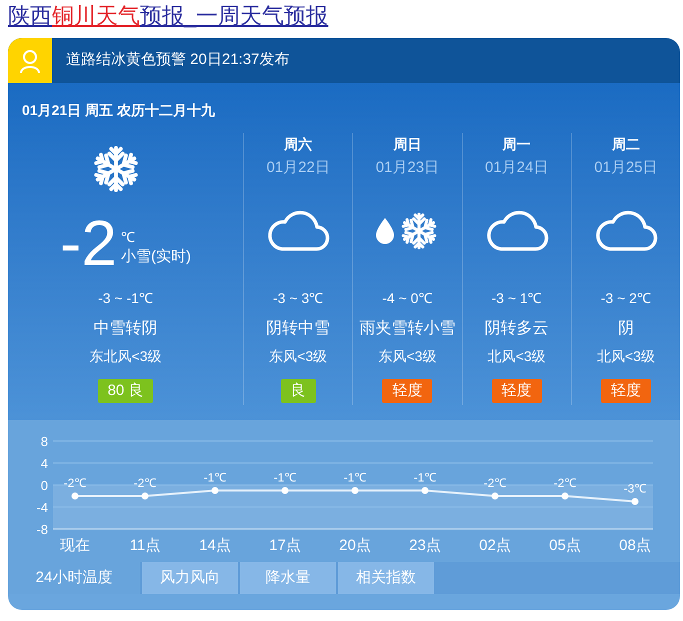 This screenshot has width=683, height=621. Describe the element at coordinates (635, 489) in the screenshot. I see `data-label: -3℃` at that location.